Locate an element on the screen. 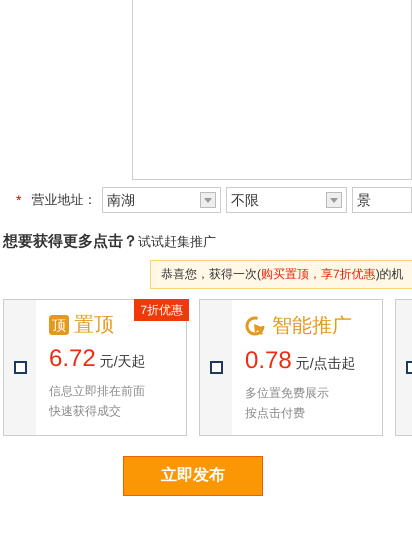 The image size is (412, 541). price: 0.78 is located at coordinates (268, 360).